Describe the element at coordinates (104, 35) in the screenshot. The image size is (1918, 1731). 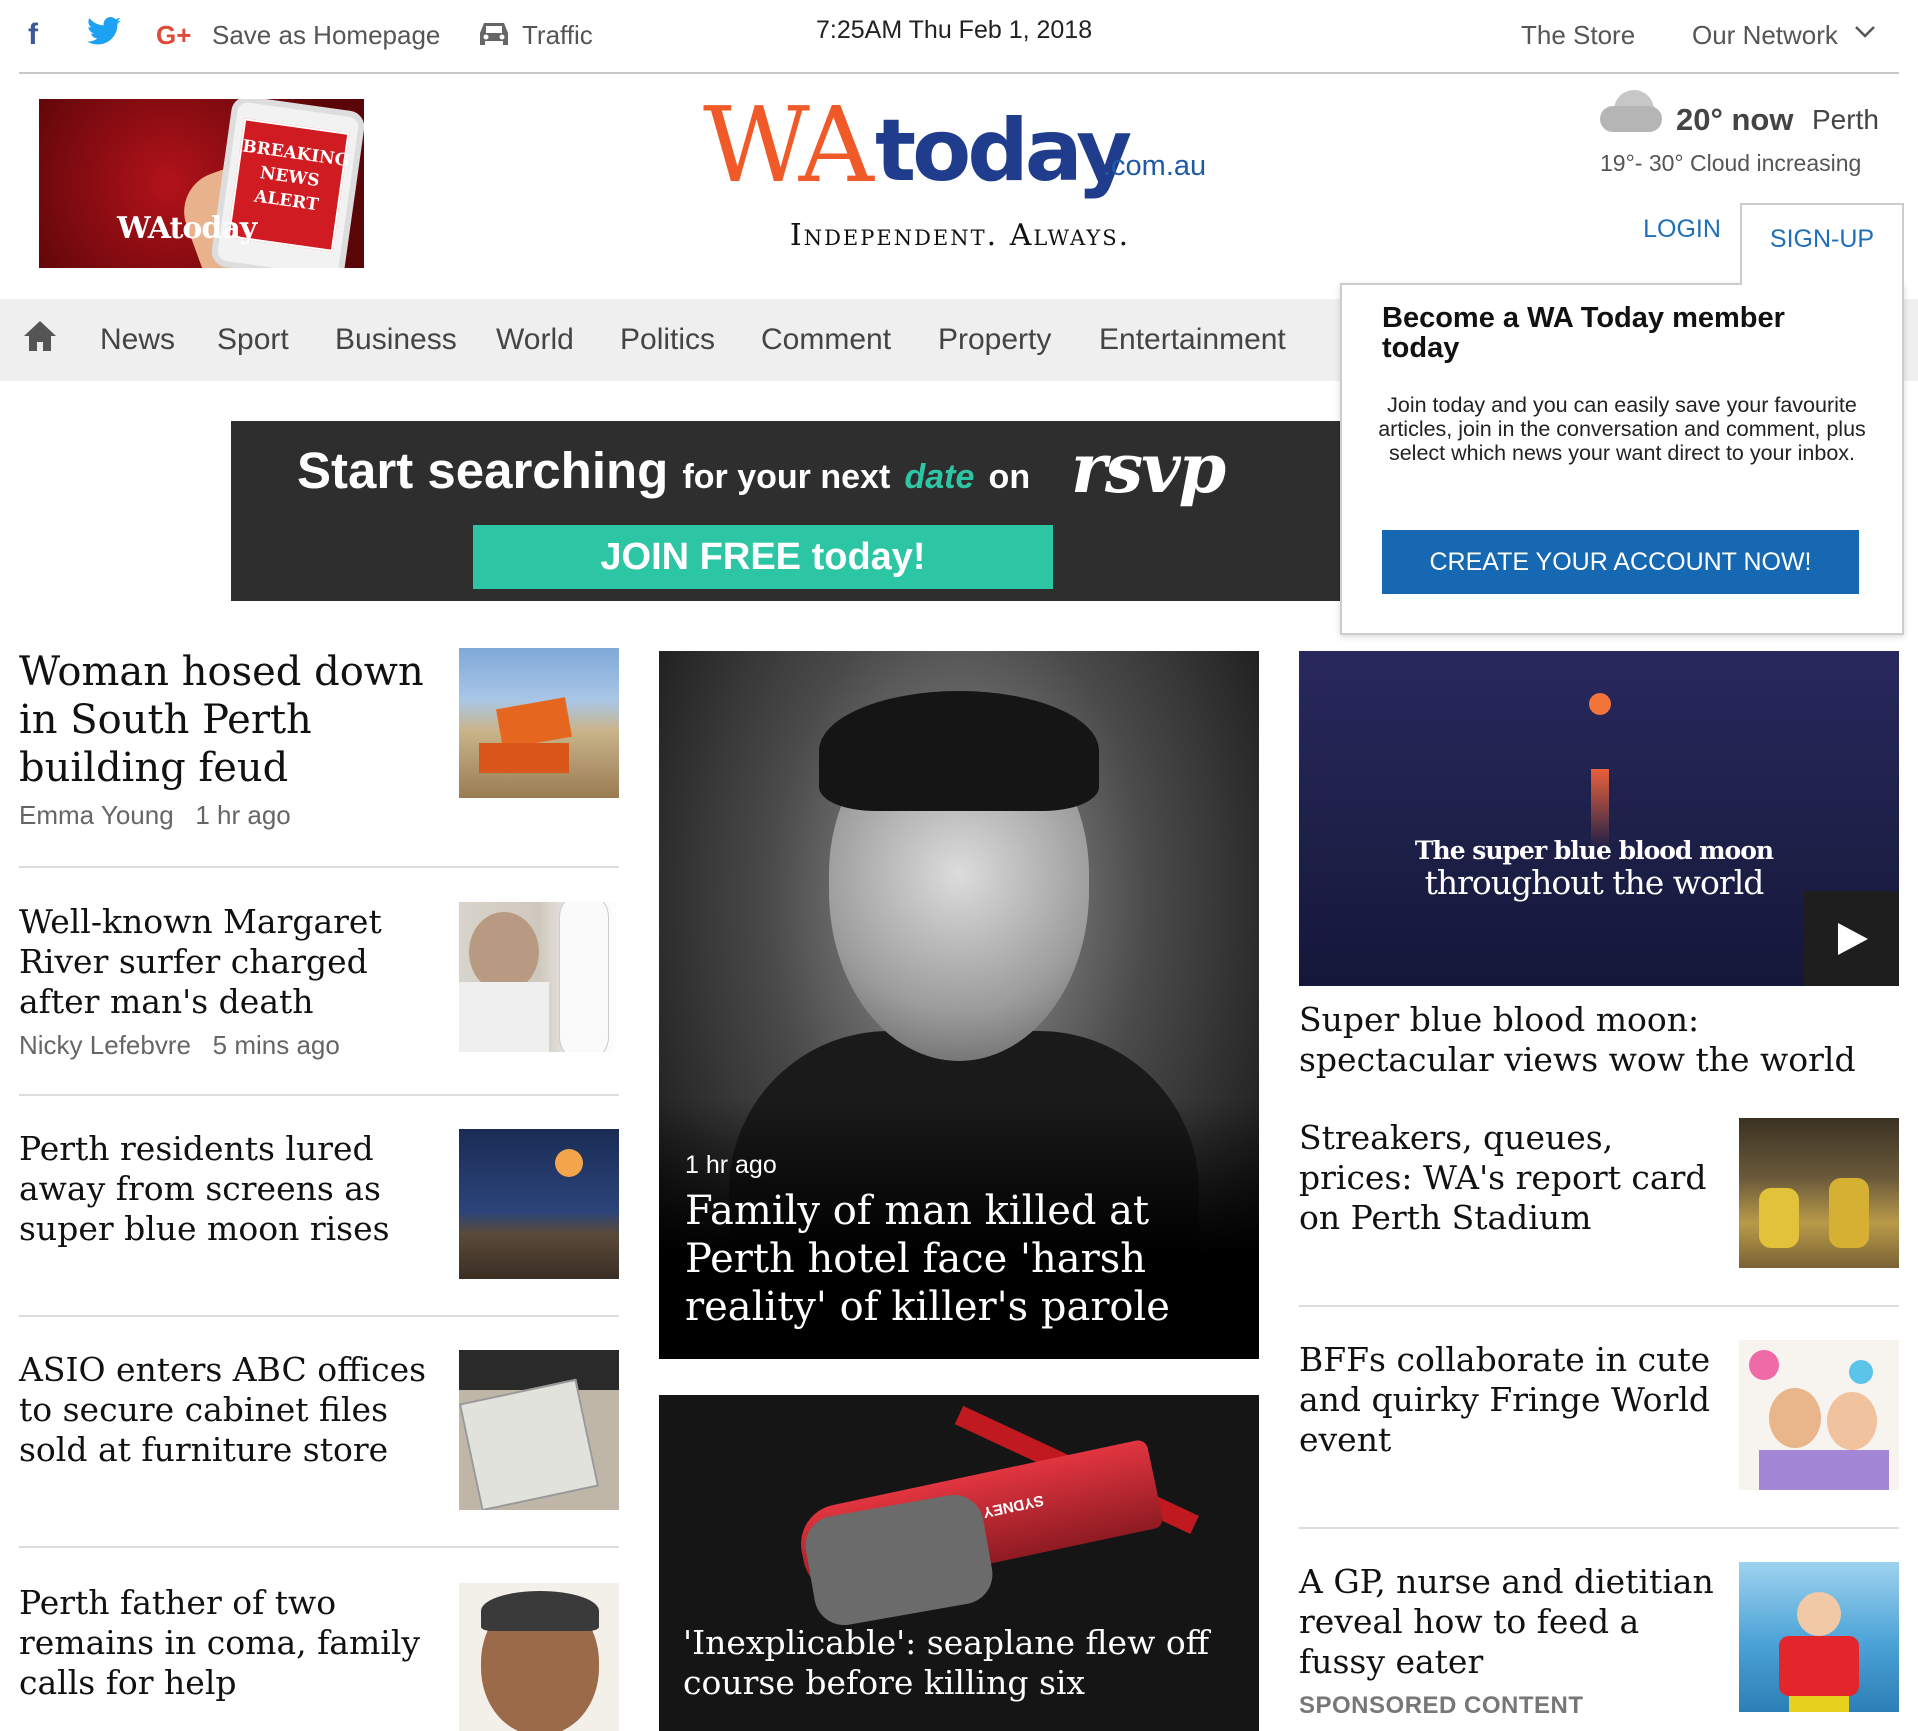
I see `twitter-icon` at that location.